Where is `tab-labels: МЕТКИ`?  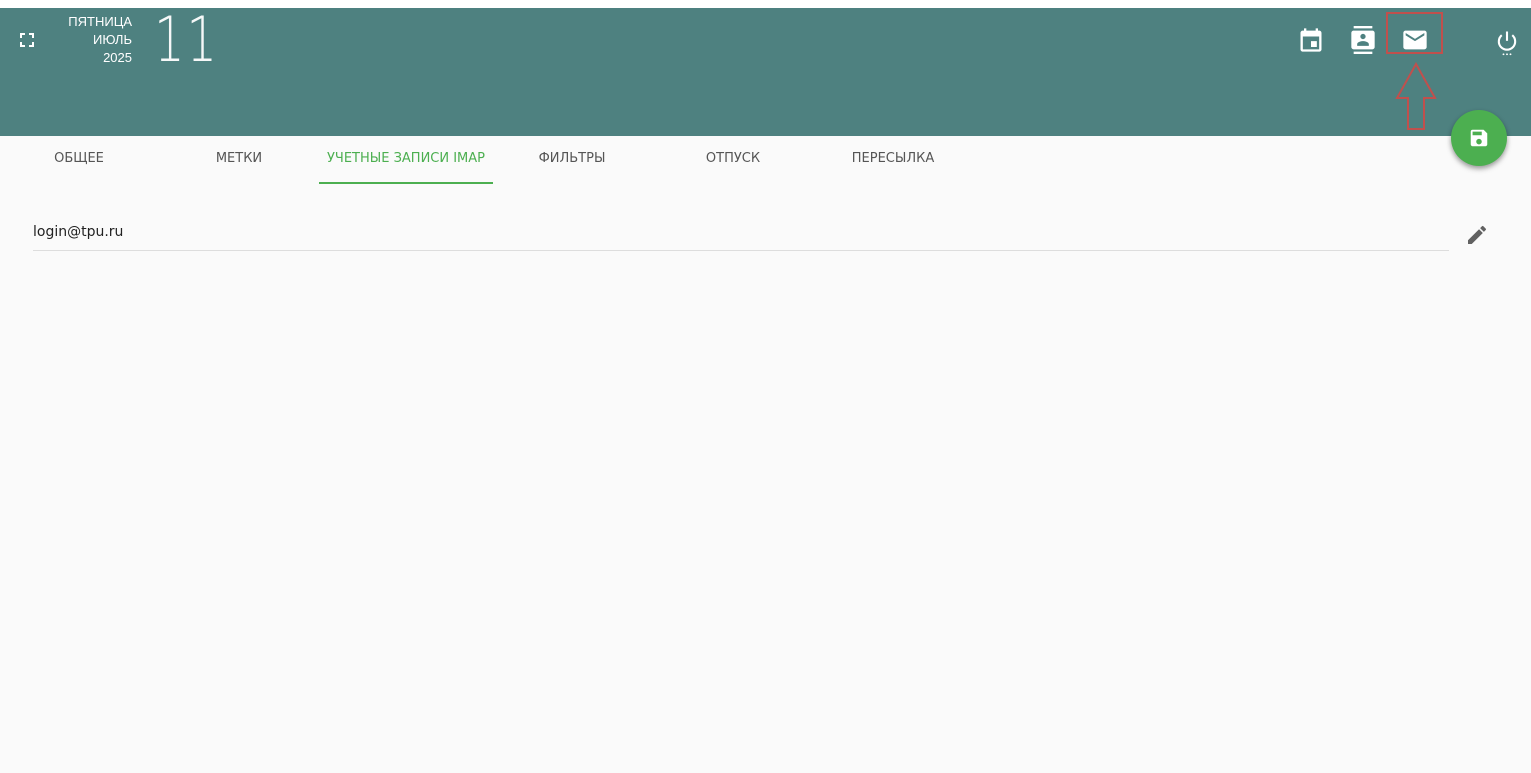
tab-labels: МЕТКИ is located at coordinates (239, 160).